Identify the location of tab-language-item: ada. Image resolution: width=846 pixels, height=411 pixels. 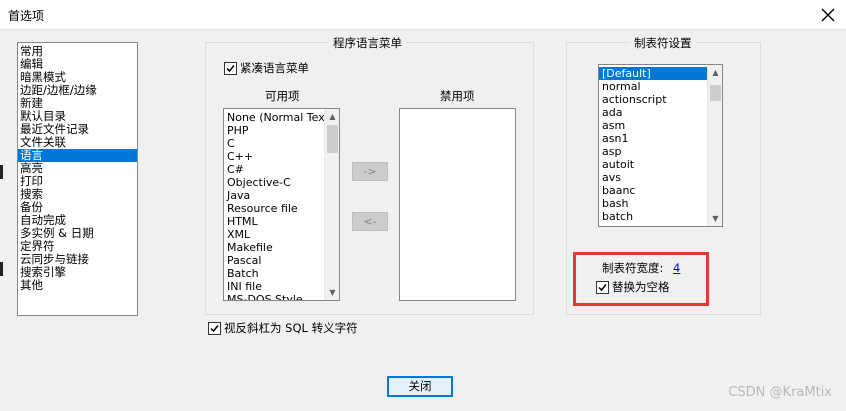
(660, 112).